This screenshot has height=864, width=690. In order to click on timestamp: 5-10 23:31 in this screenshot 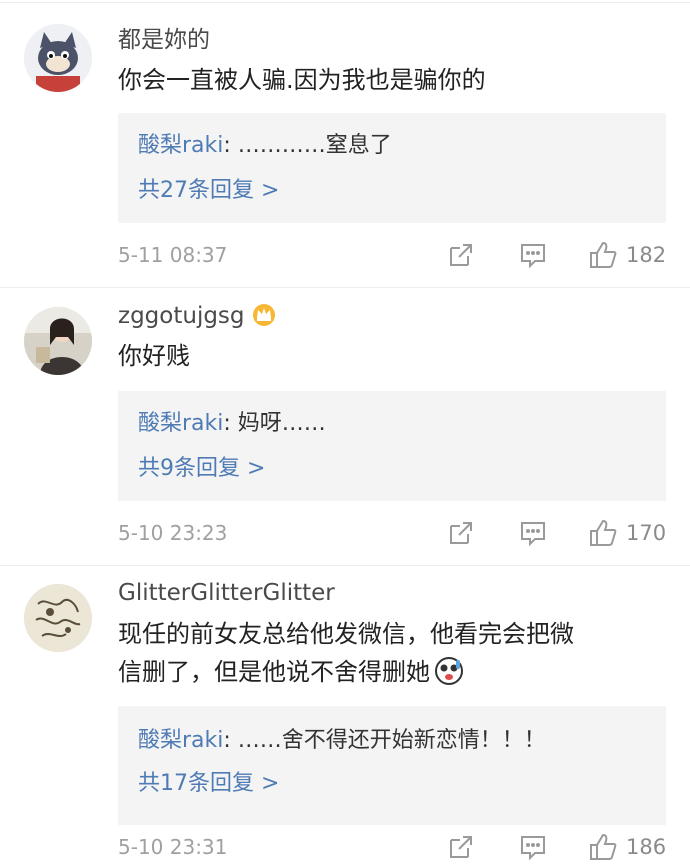, I will do `click(173, 847)`.